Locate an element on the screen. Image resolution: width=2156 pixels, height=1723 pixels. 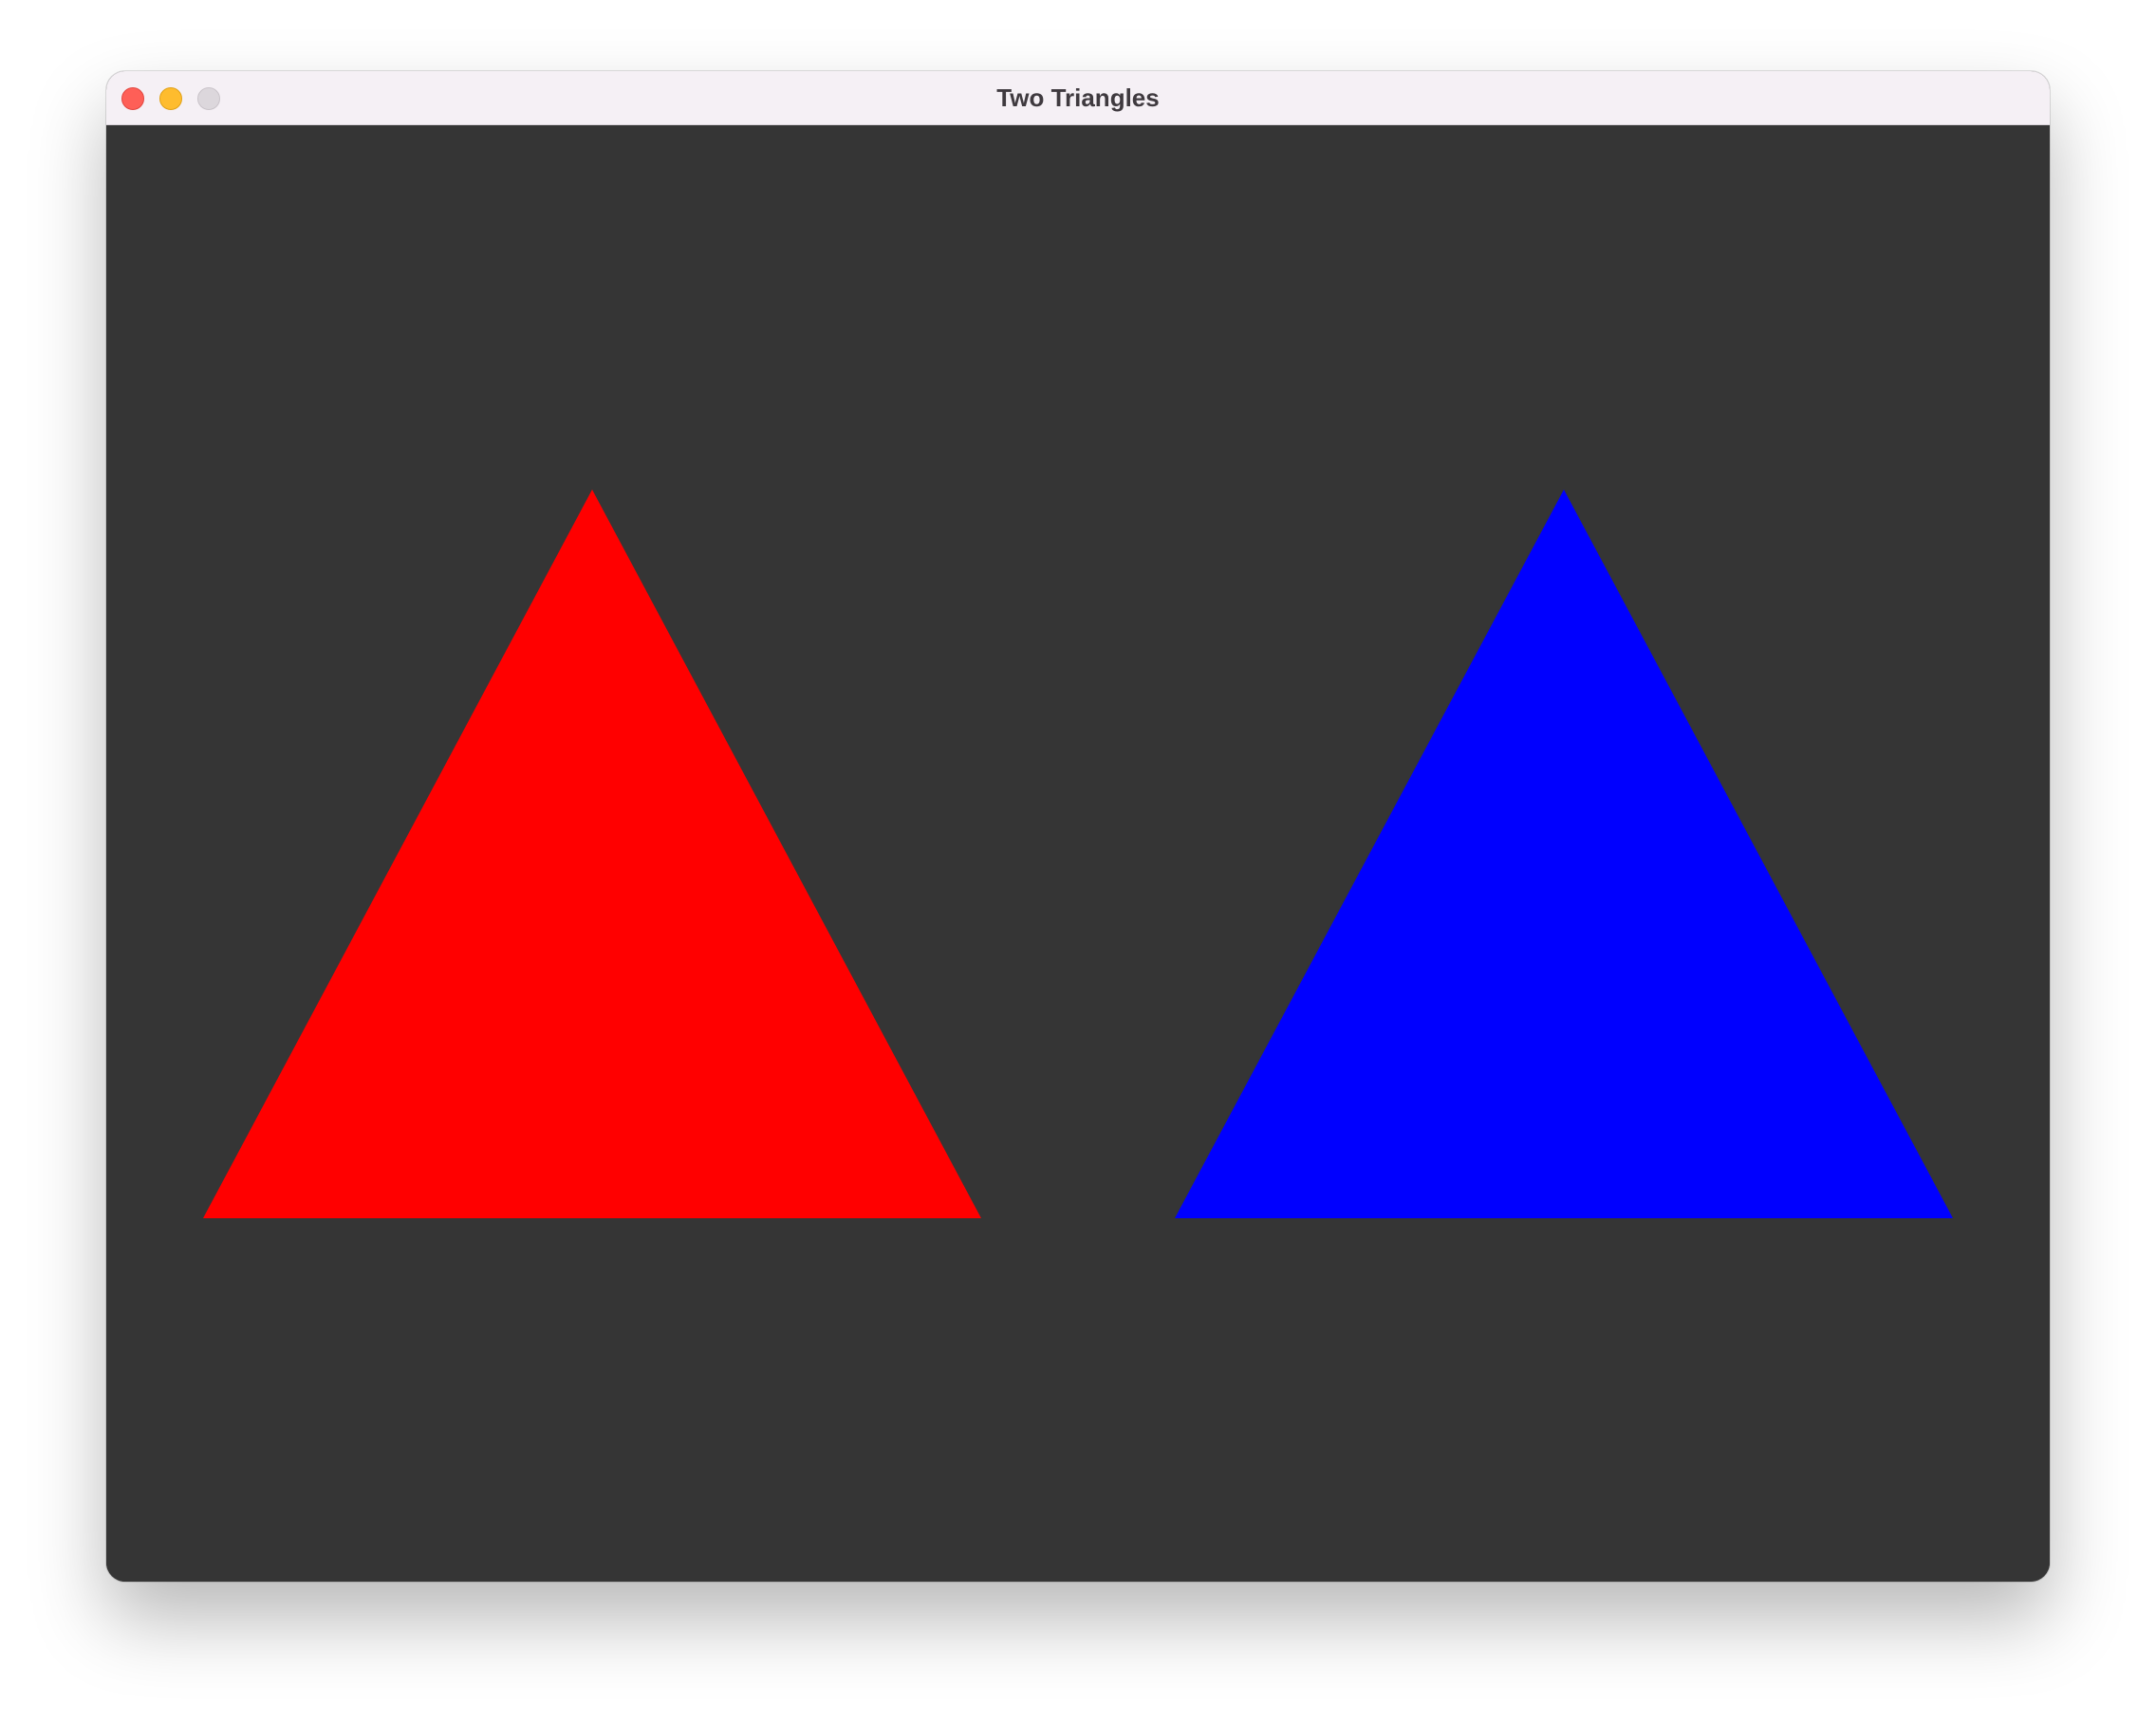
title-bar: Two Triangles is located at coordinates (1078, 98).